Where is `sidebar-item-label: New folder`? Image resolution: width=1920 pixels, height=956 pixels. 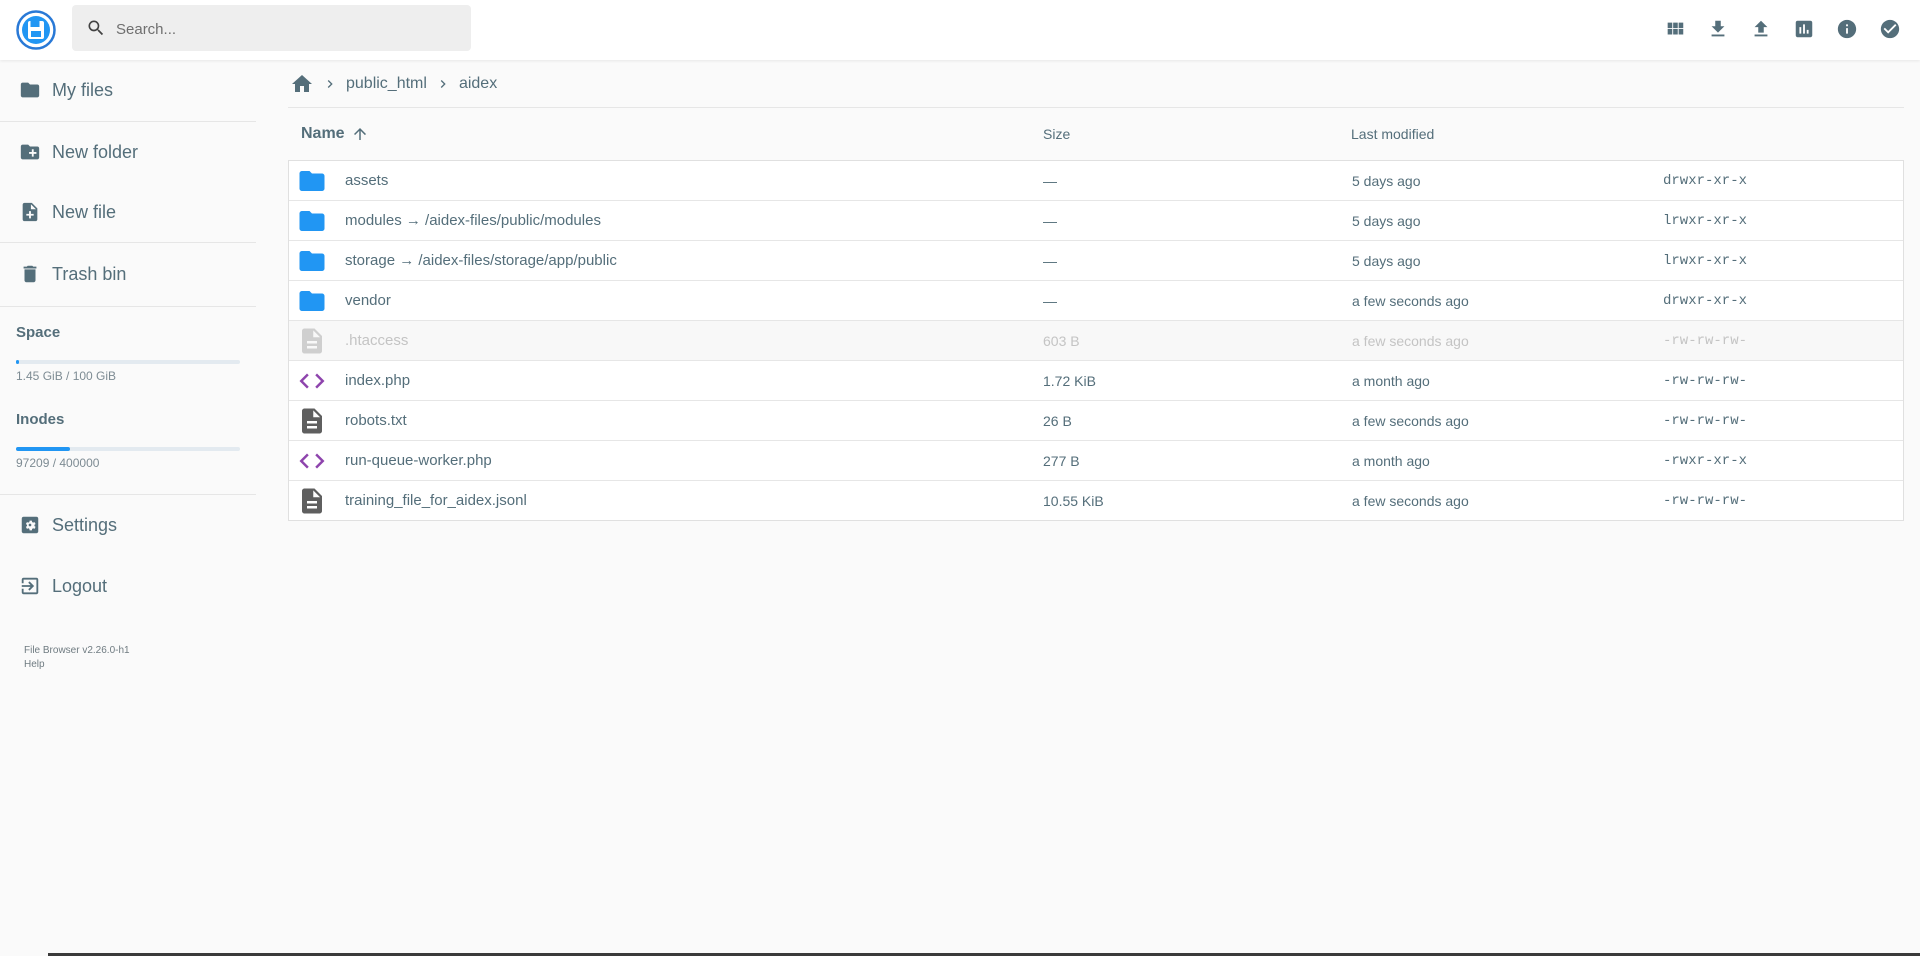
sidebar-item-label: New folder is located at coordinates (95, 151).